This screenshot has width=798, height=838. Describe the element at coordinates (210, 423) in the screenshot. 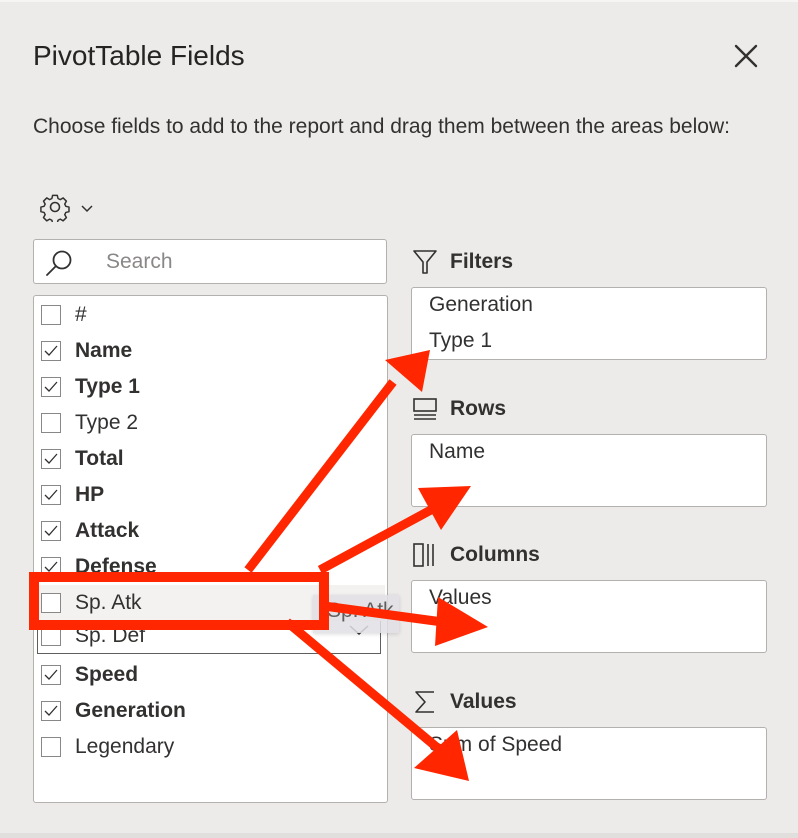

I see `field-item-type-2: Type 2` at that location.